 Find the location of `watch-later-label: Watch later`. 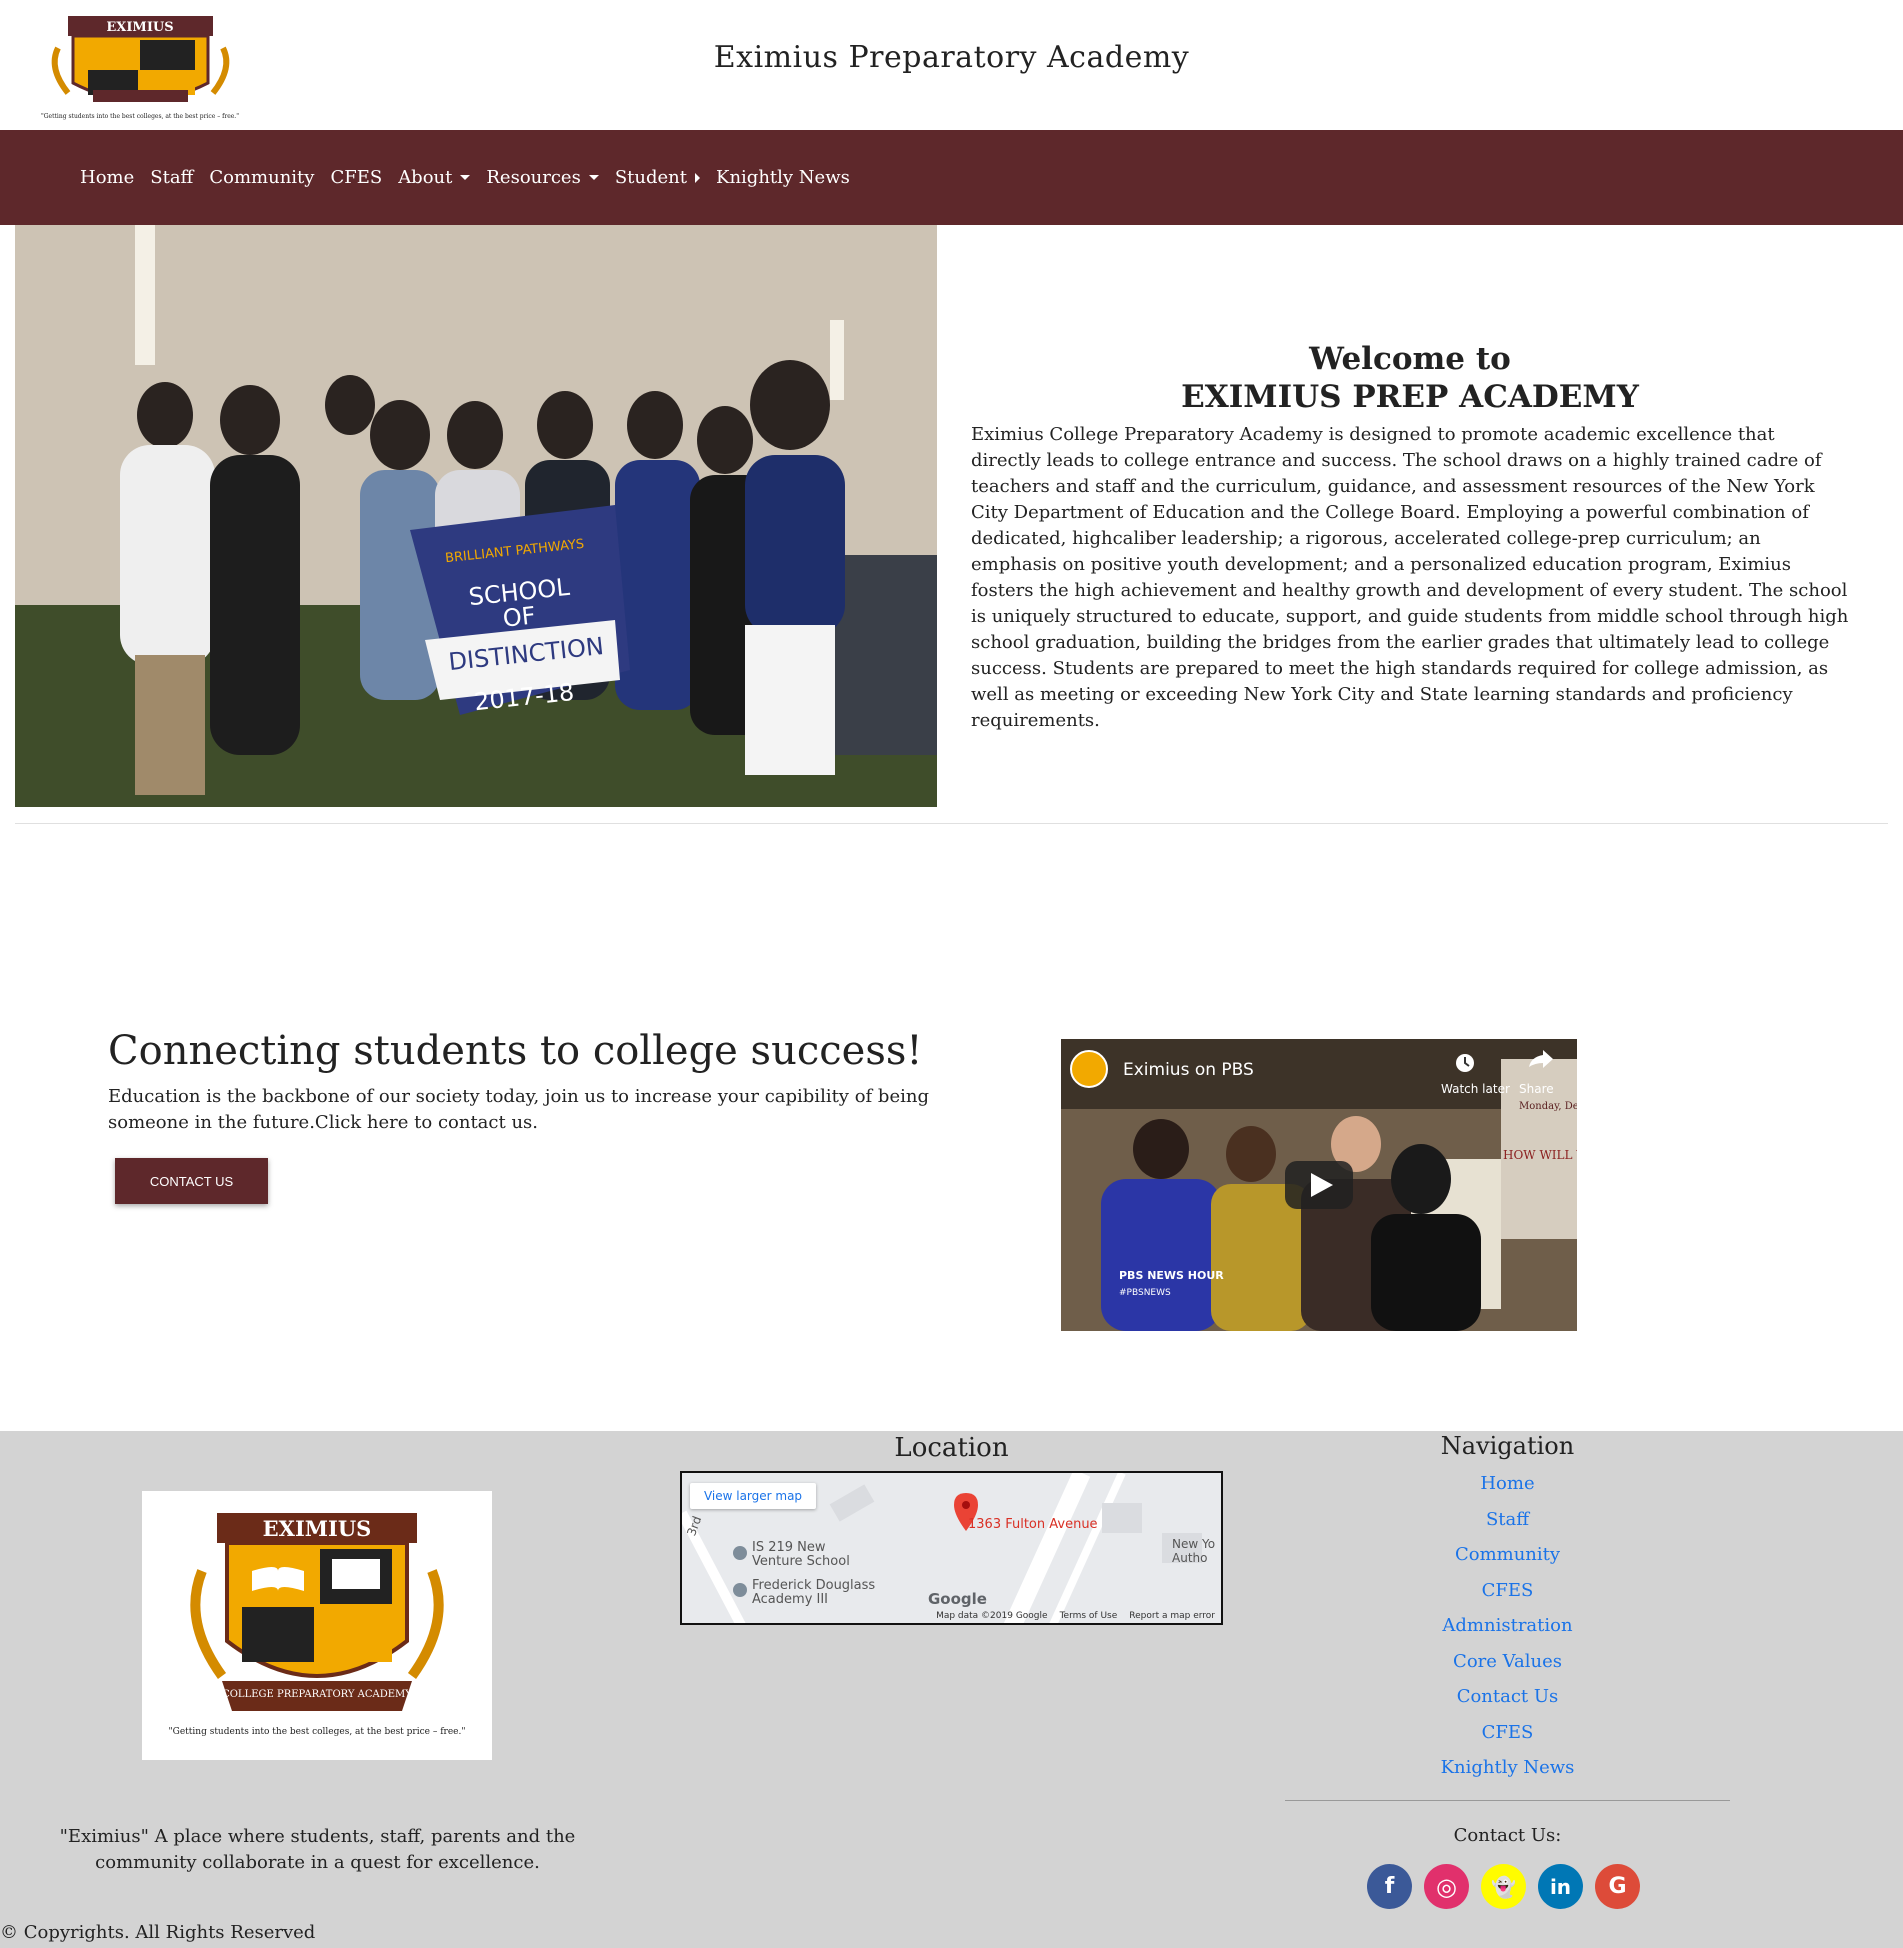

watch-later-label: Watch later is located at coordinates (1475, 1089).